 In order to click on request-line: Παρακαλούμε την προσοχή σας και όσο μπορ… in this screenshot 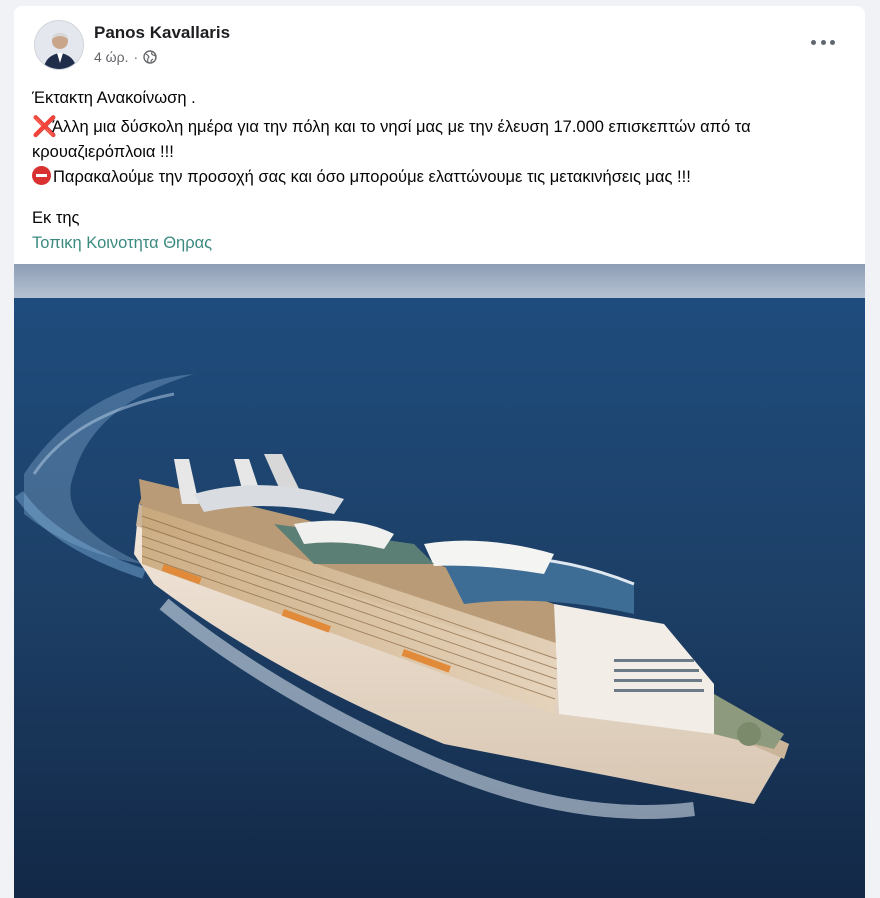, I will do `click(372, 177)`.